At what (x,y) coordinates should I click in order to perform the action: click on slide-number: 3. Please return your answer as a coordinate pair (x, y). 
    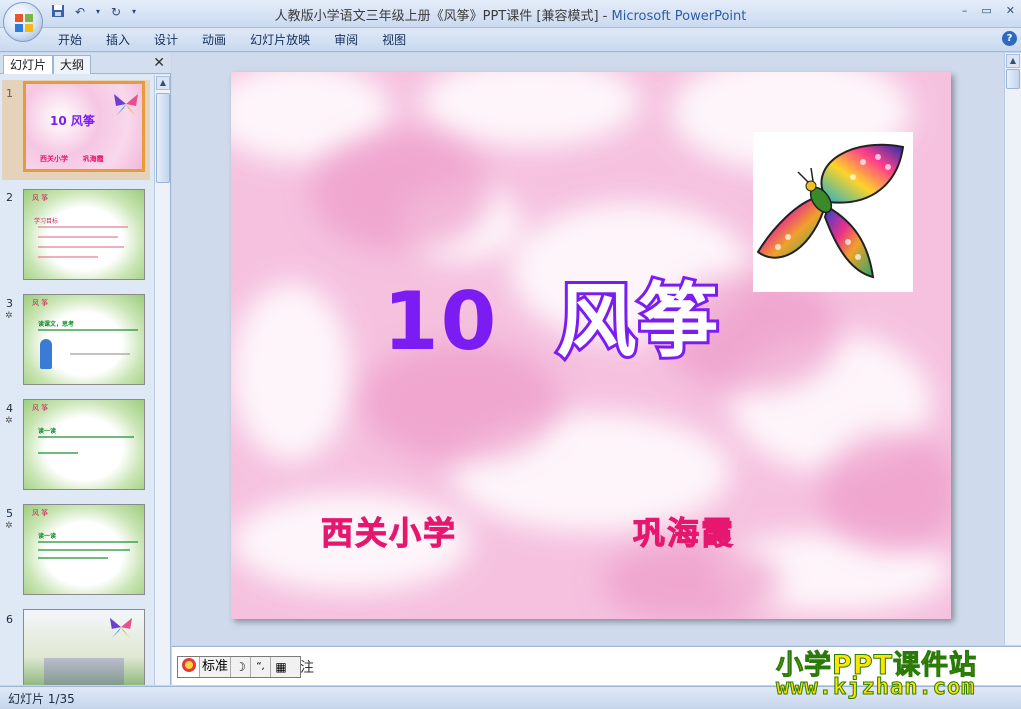
    Looking at the image, I should click on (9, 303).